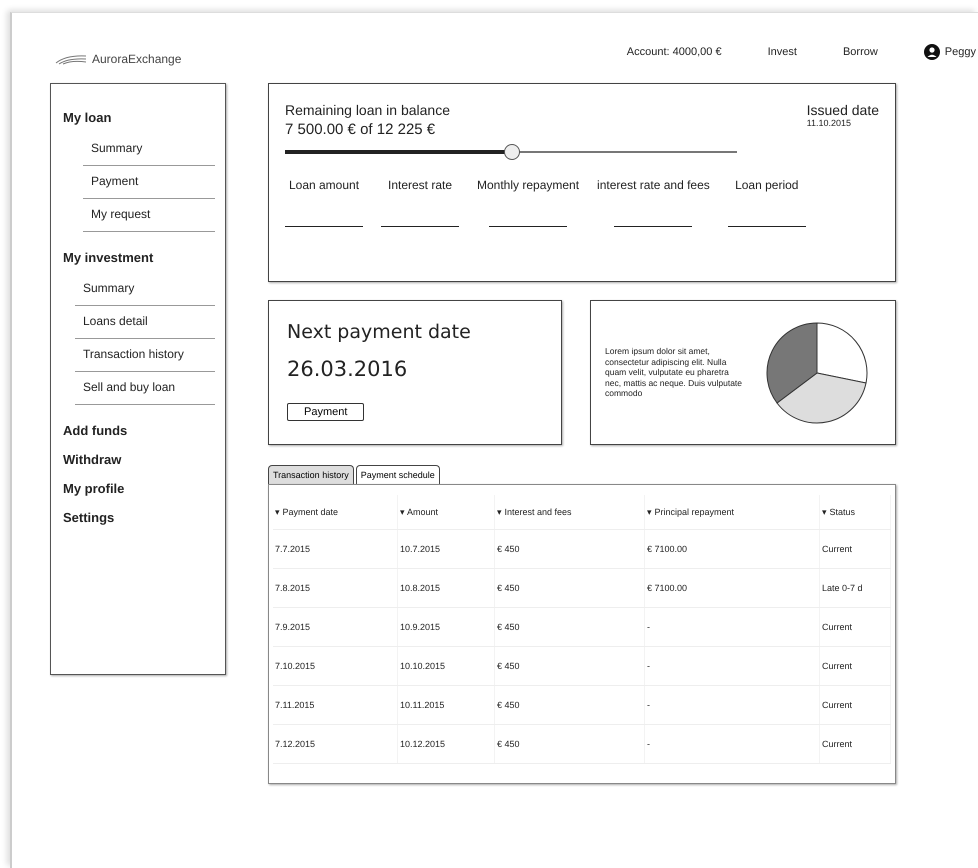  I want to click on sidebar-item: Add funds, so click(139, 430).